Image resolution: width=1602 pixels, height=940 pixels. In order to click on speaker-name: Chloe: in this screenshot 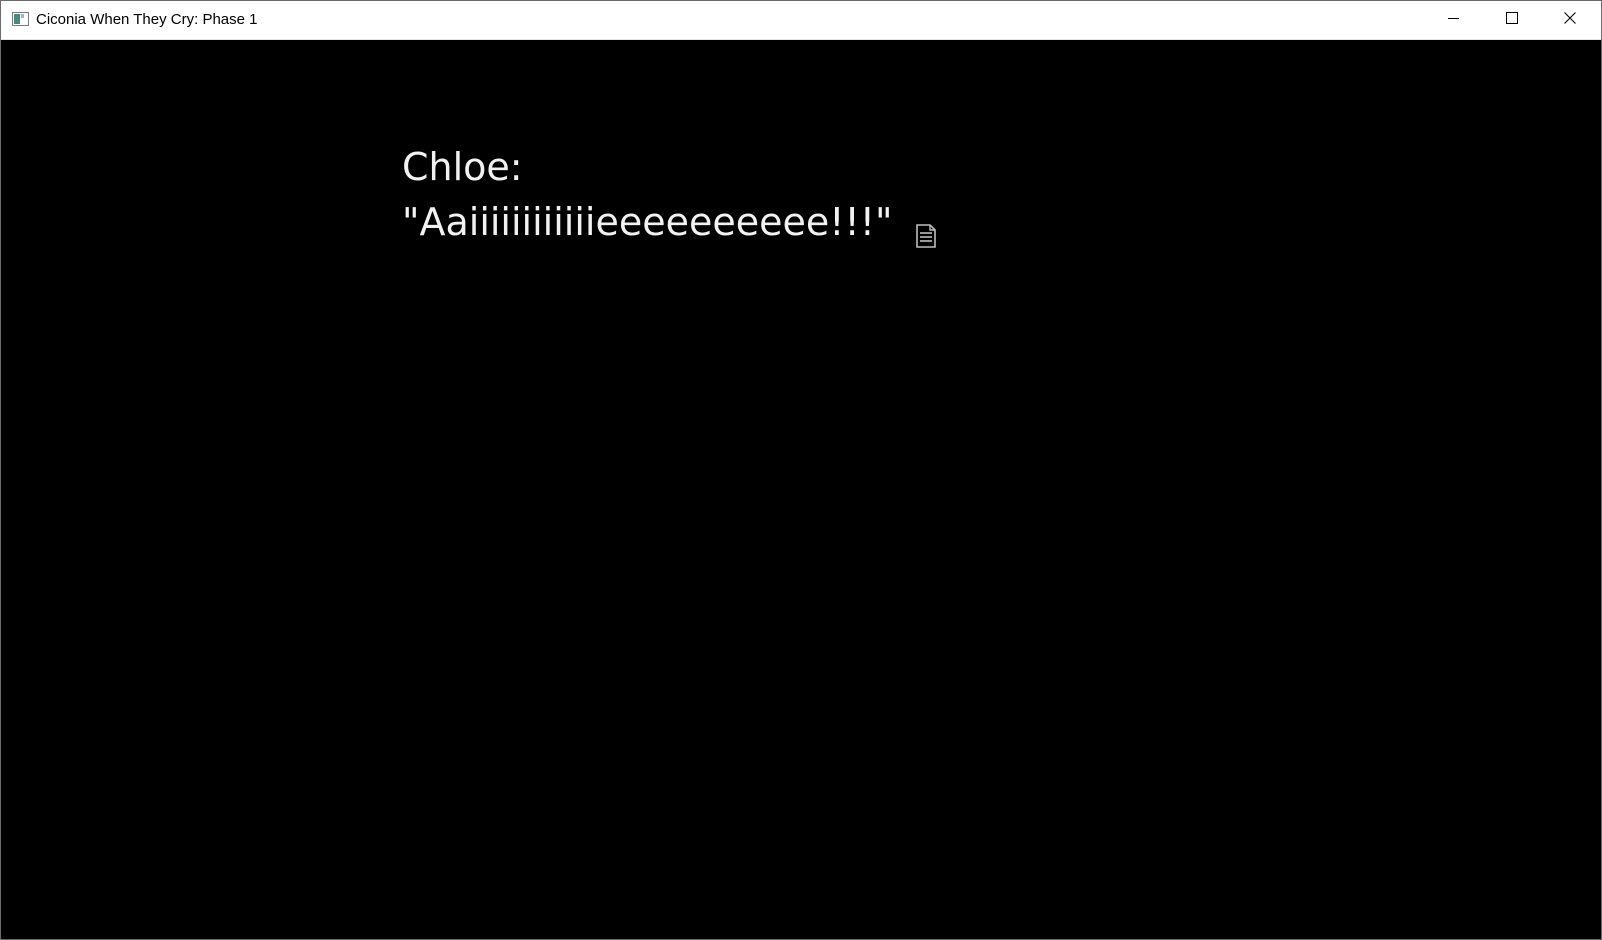, I will do `click(462, 167)`.